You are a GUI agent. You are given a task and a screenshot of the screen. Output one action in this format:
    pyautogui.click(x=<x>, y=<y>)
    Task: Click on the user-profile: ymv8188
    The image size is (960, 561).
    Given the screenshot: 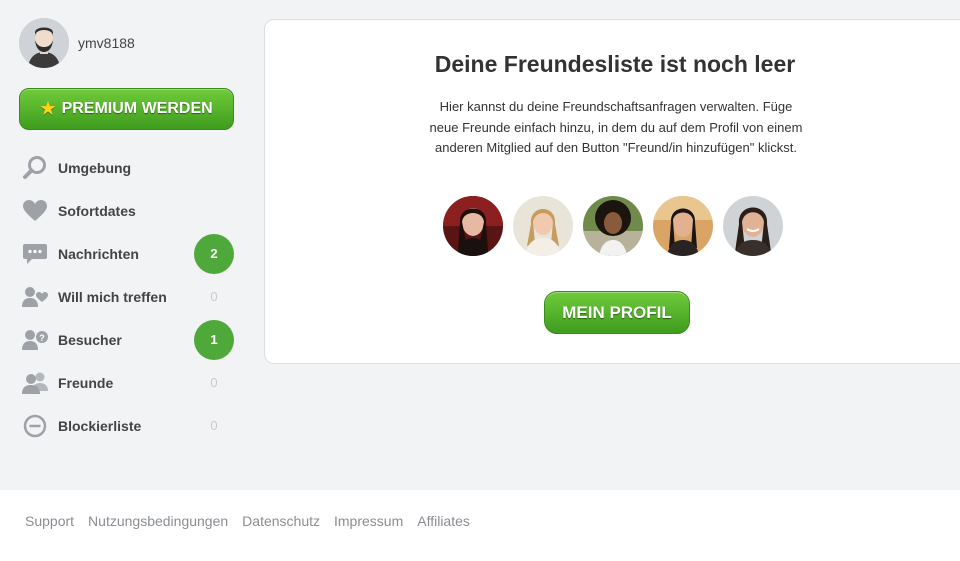 What is the action you would take?
    pyautogui.click(x=77, y=43)
    